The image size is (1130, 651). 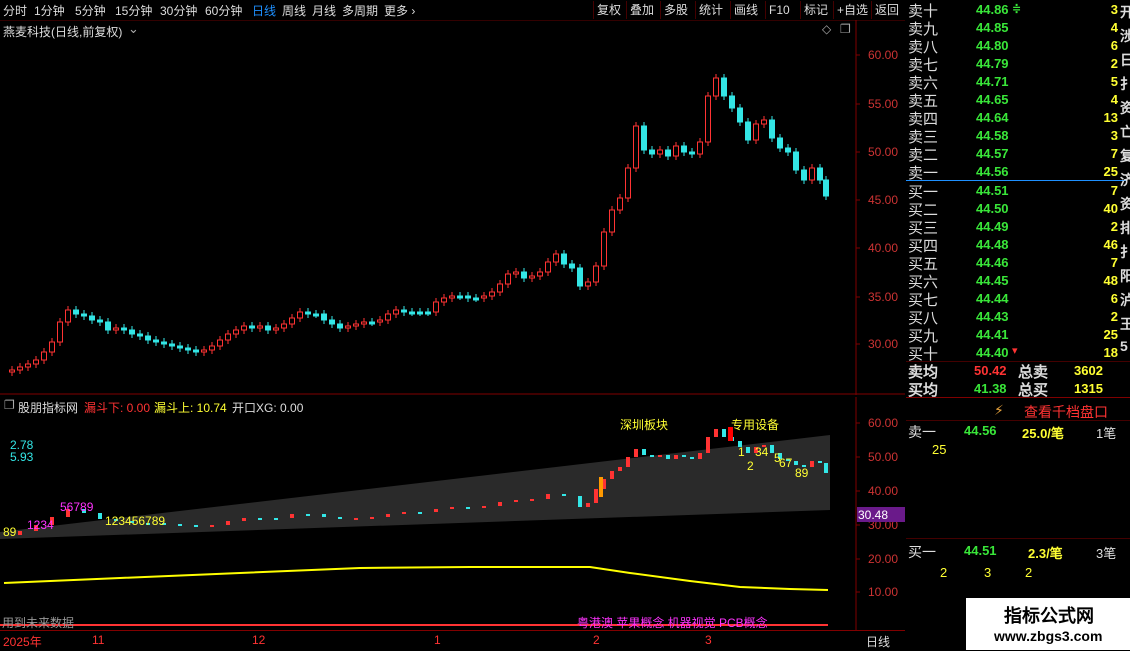 I want to click on side-panel-glyph: 复, so click(x=1125, y=156).